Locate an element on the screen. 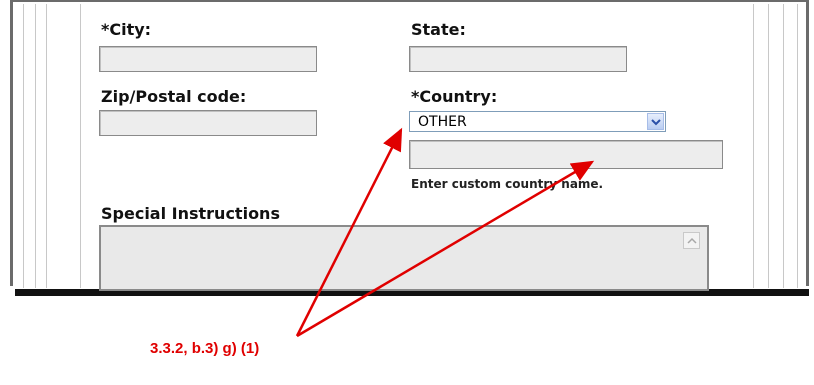  annotation-callout: 3.3.2, b.3) g) (1) is located at coordinates (205, 348).